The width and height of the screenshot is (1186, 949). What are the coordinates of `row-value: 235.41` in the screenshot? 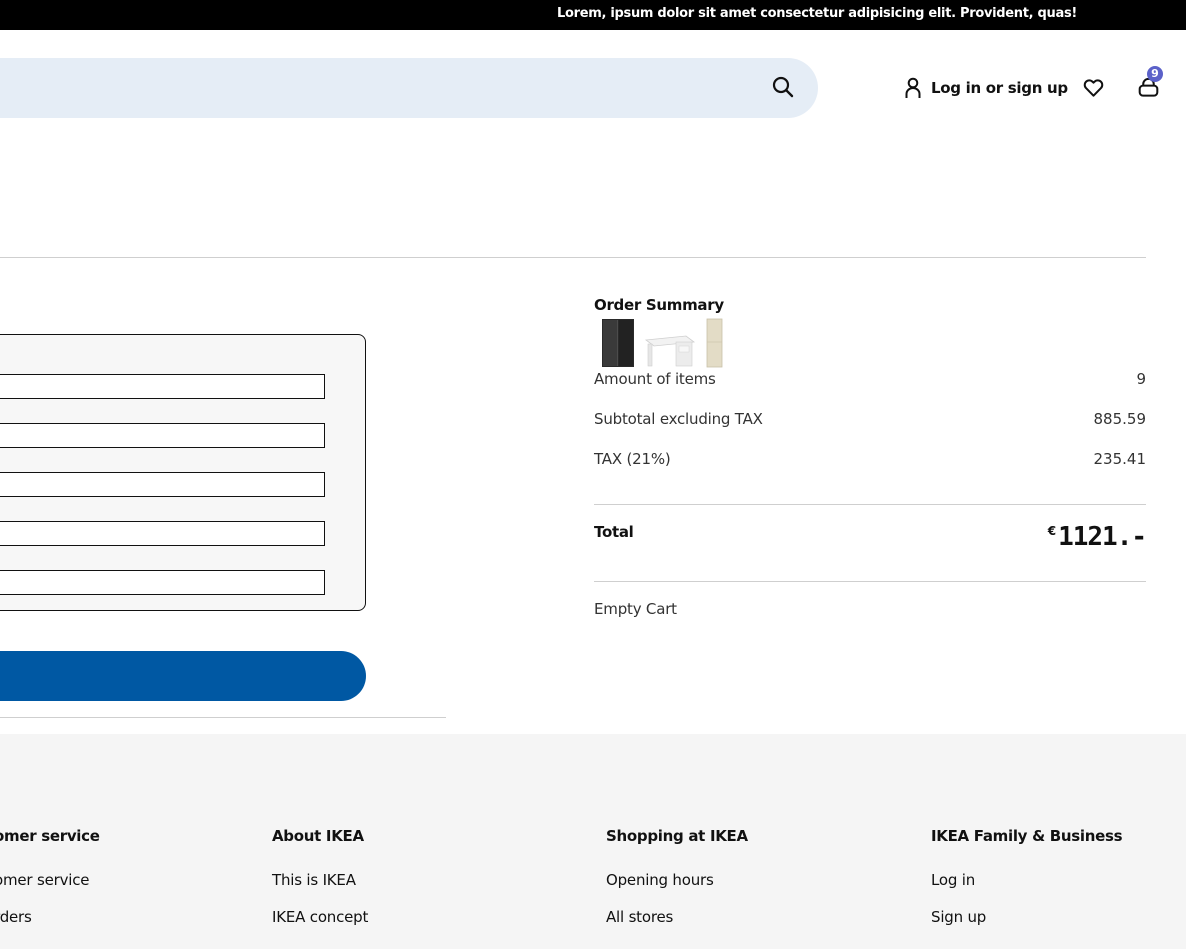 It's located at (1120, 459).